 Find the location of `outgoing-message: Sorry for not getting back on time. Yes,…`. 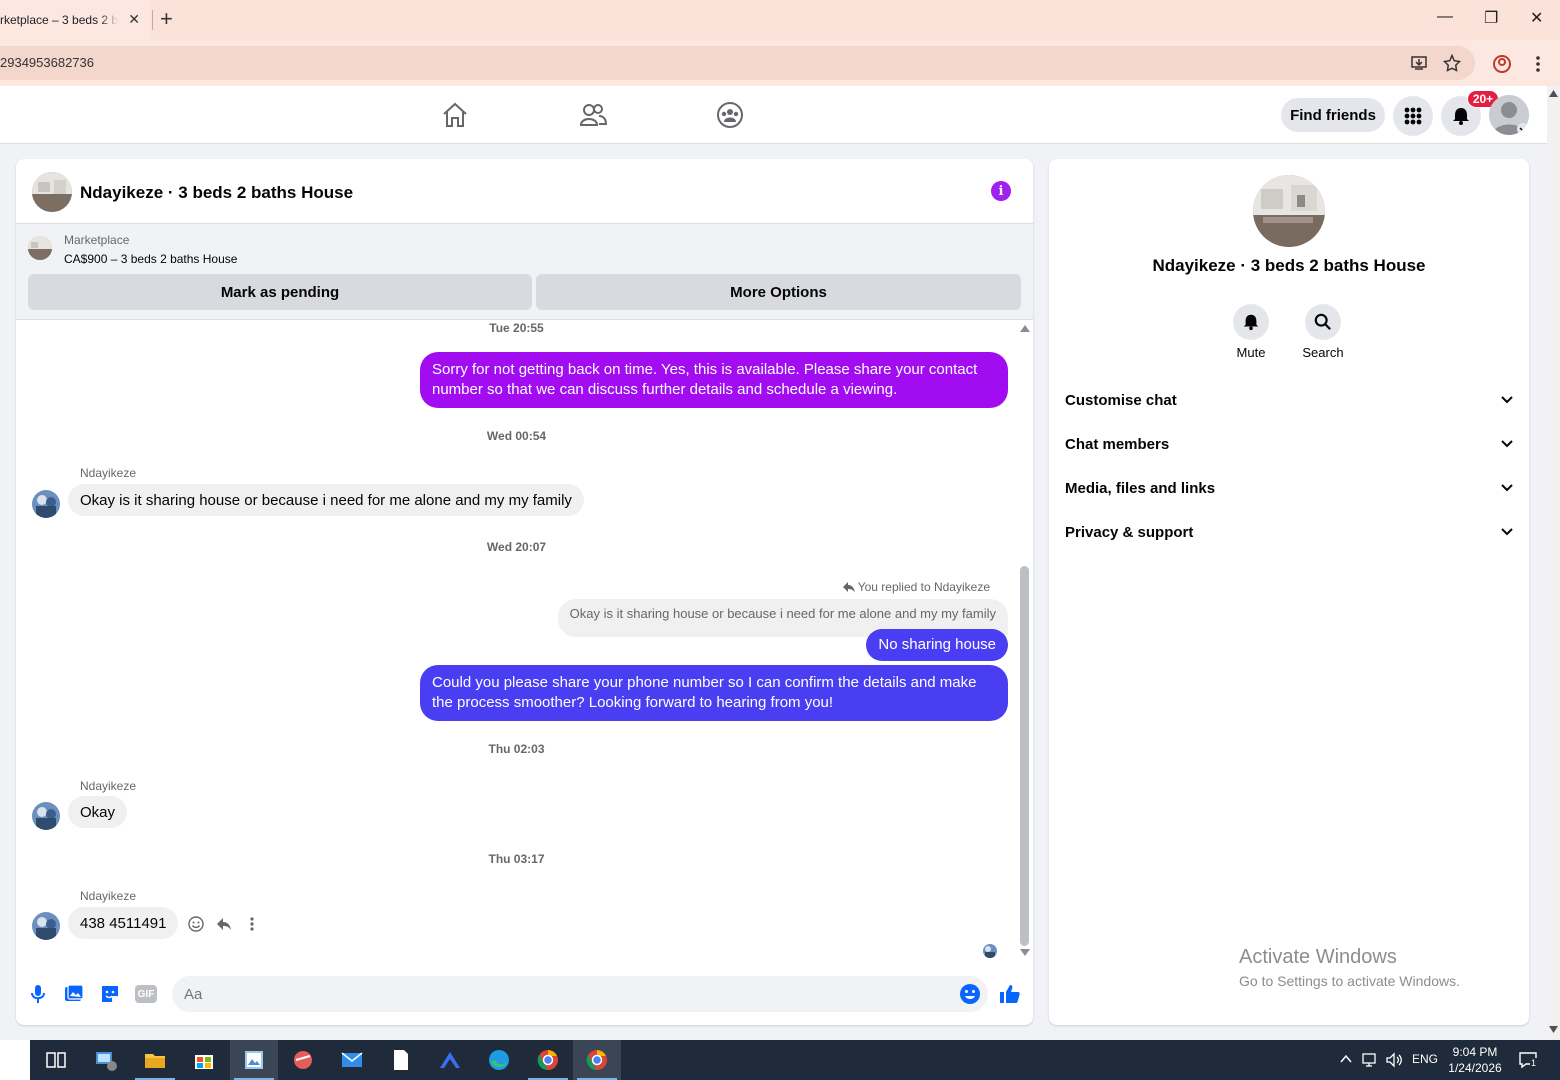

outgoing-message: Sorry for not getting back on time. Yes,… is located at coordinates (714, 380).